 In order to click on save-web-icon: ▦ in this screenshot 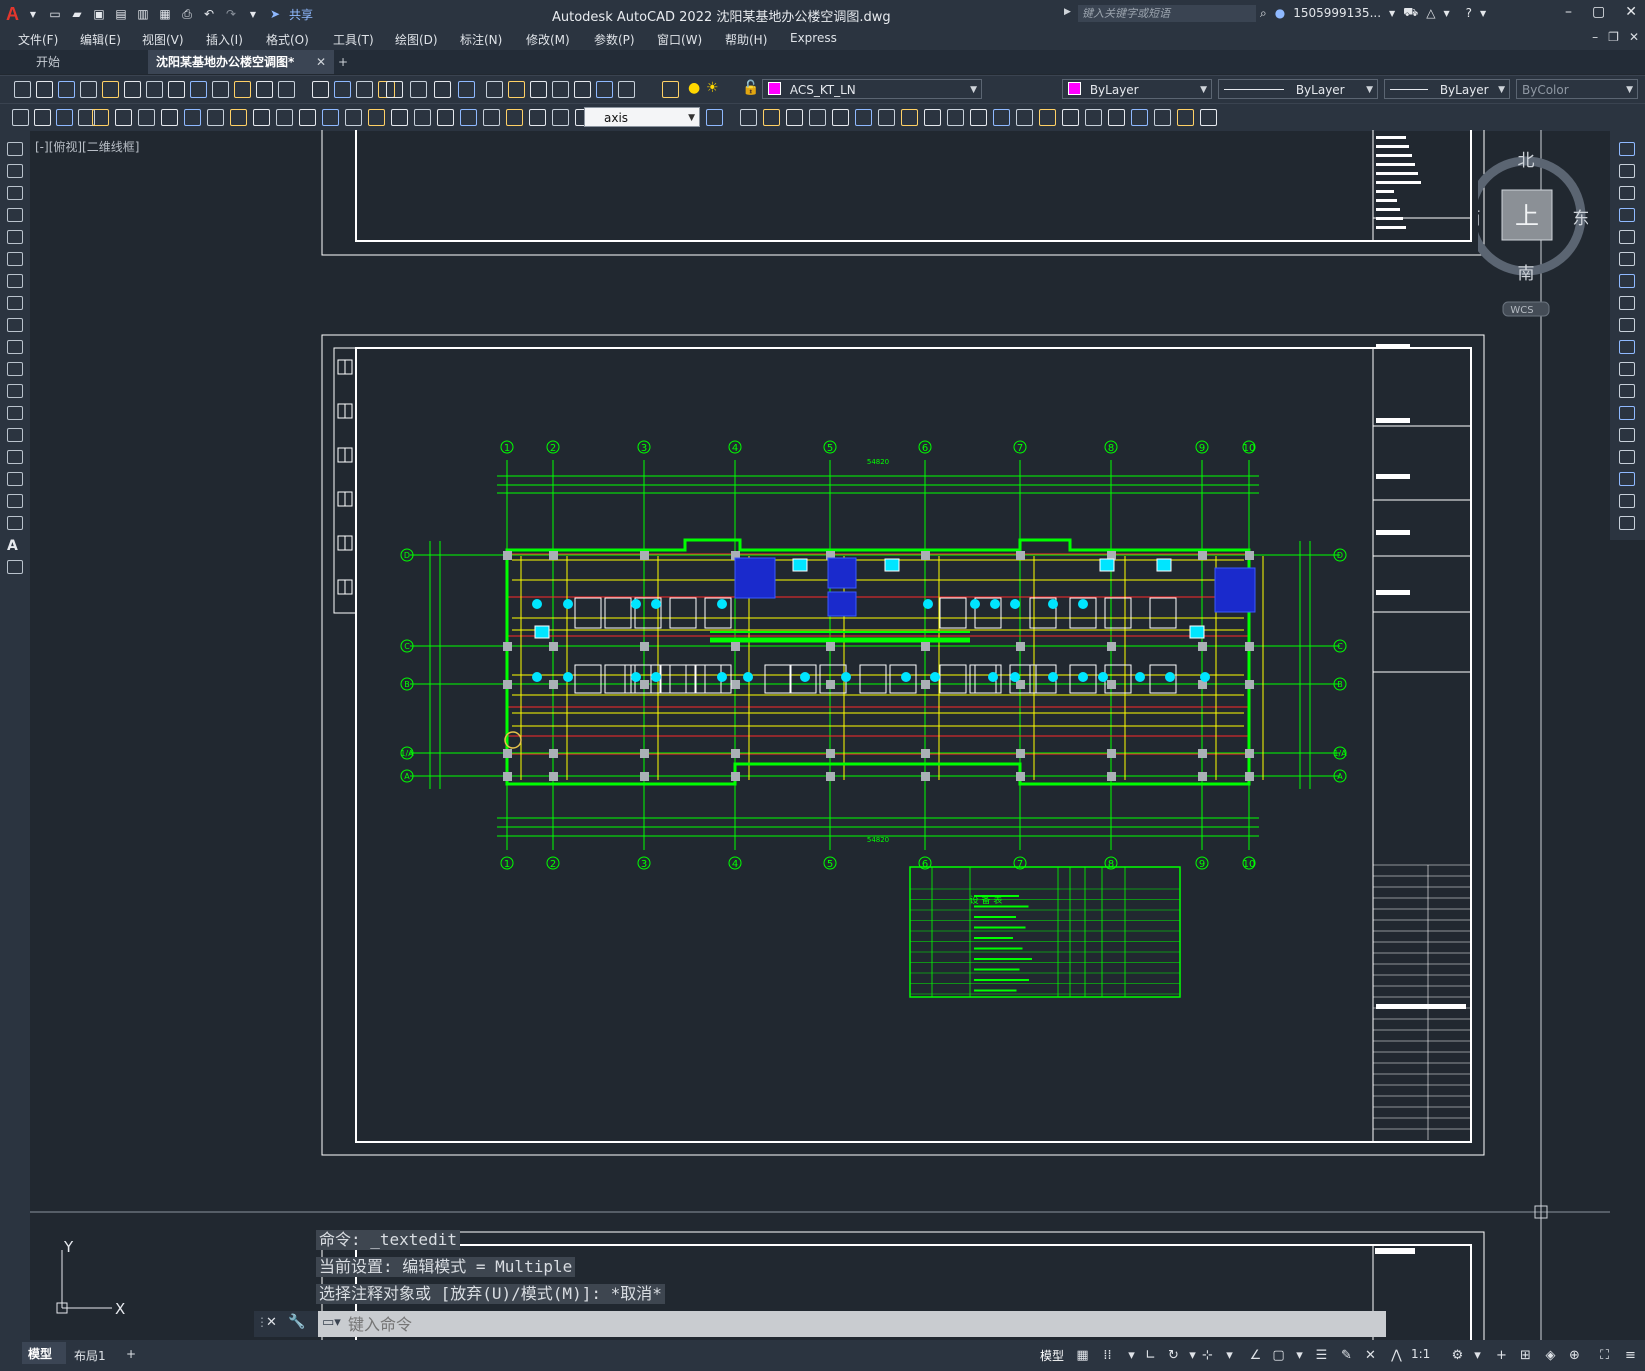, I will do `click(165, 14)`.